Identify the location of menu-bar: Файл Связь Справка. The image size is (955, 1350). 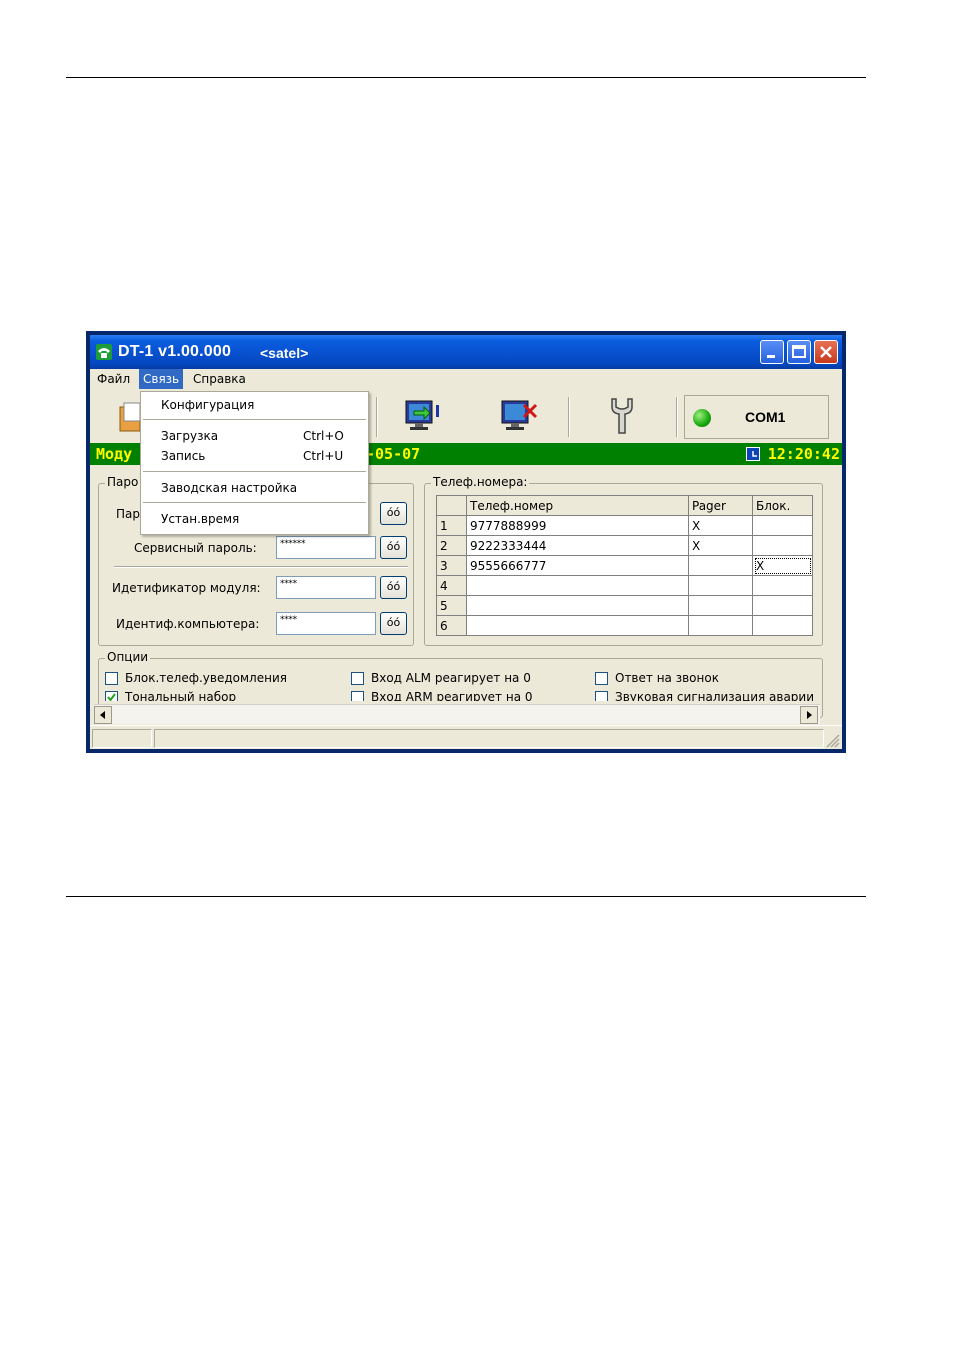
(466, 380).